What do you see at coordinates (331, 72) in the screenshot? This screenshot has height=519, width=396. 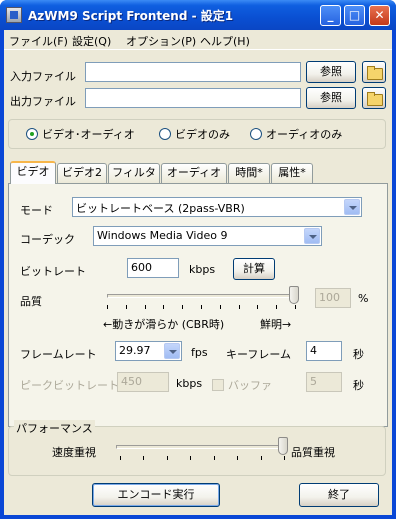 I see `input-browse-button: 参照` at bounding box center [331, 72].